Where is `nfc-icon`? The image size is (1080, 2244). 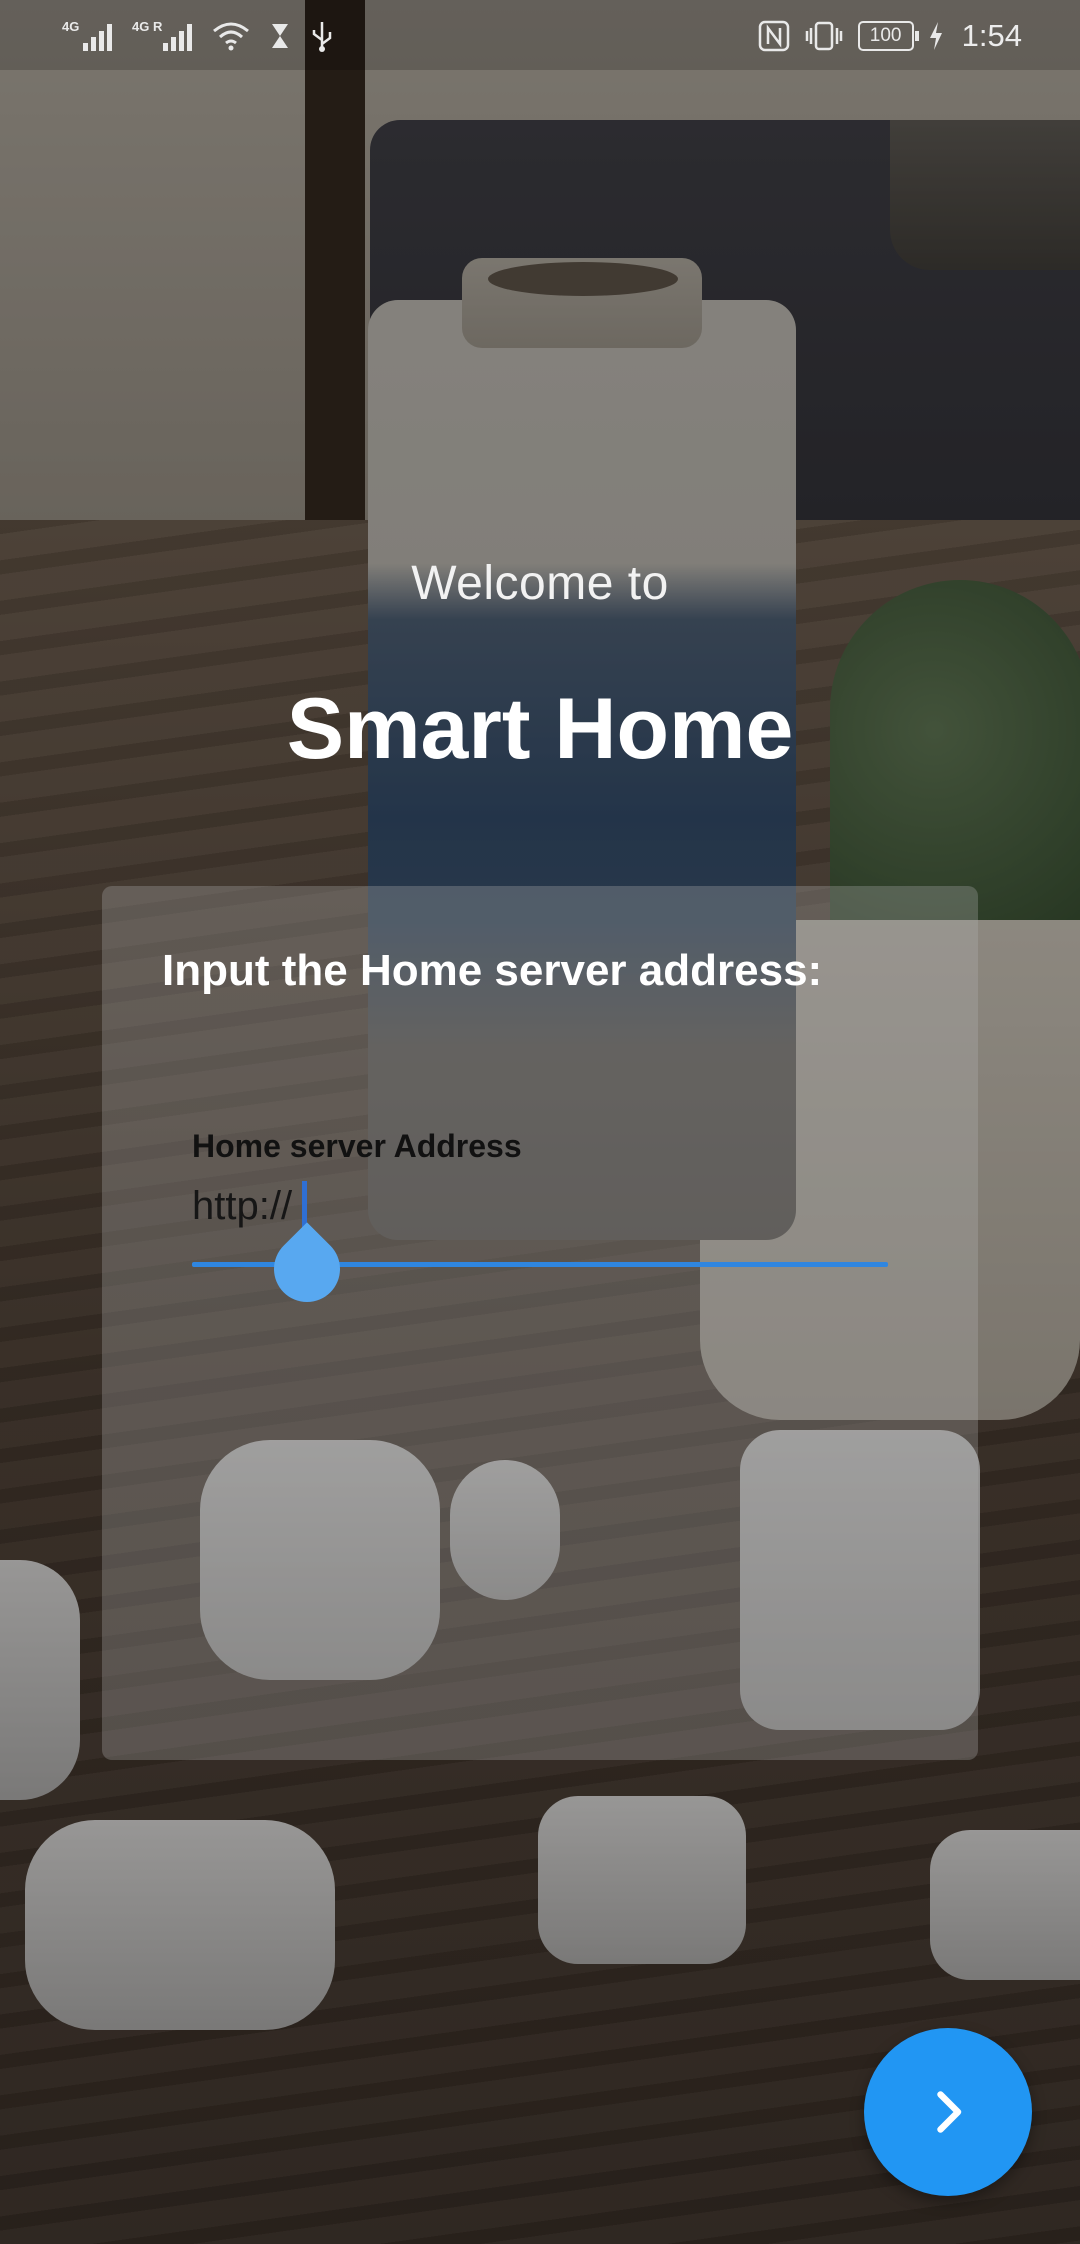
nfc-icon is located at coordinates (773, 36).